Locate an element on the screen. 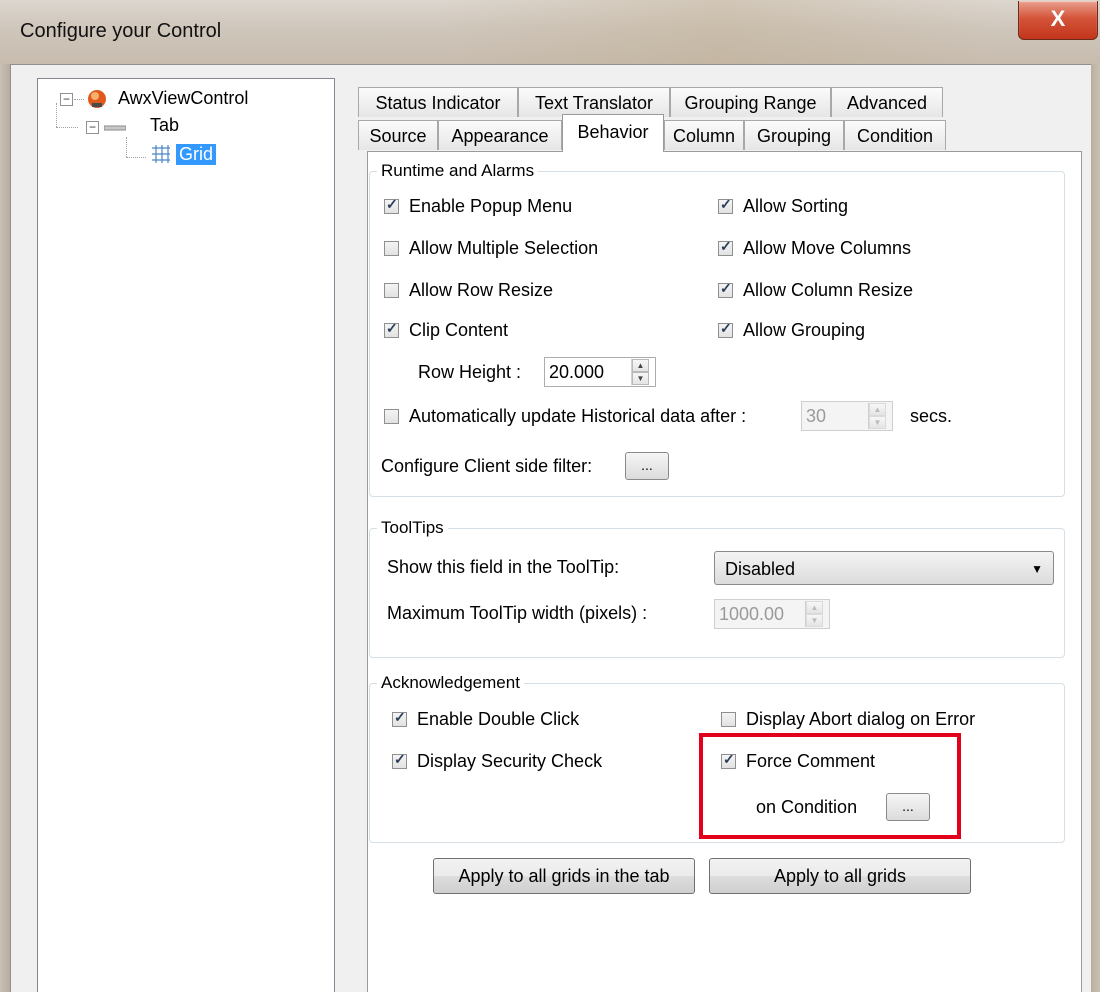 The height and width of the screenshot is (992, 1100). apply-to-tab-grids-button: Apply to all grids in the tab is located at coordinates (564, 876).